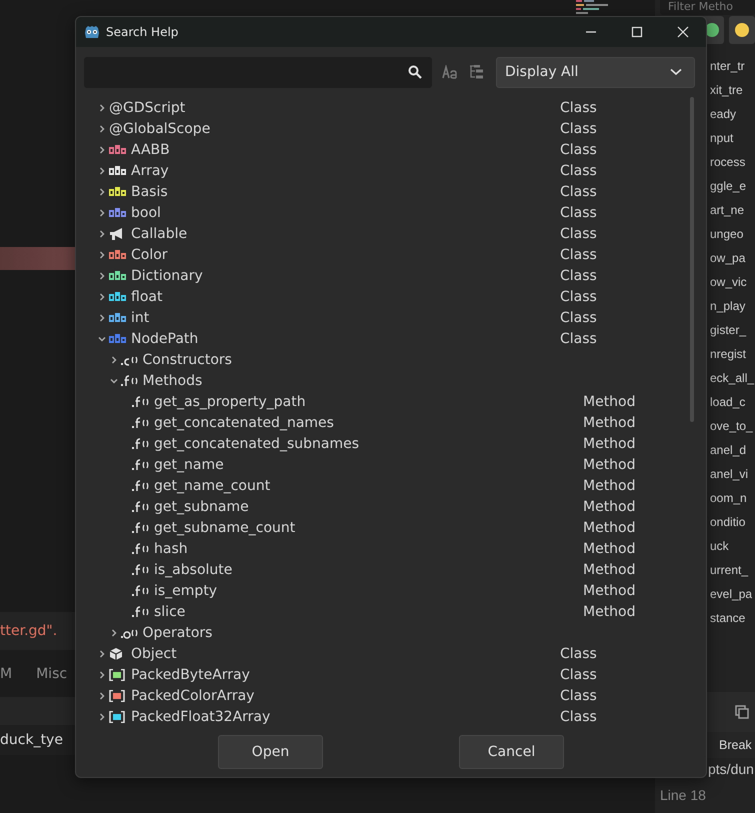 The height and width of the screenshot is (813, 755). Describe the element at coordinates (732, 498) in the screenshot. I see `method-item: oom_n` at that location.